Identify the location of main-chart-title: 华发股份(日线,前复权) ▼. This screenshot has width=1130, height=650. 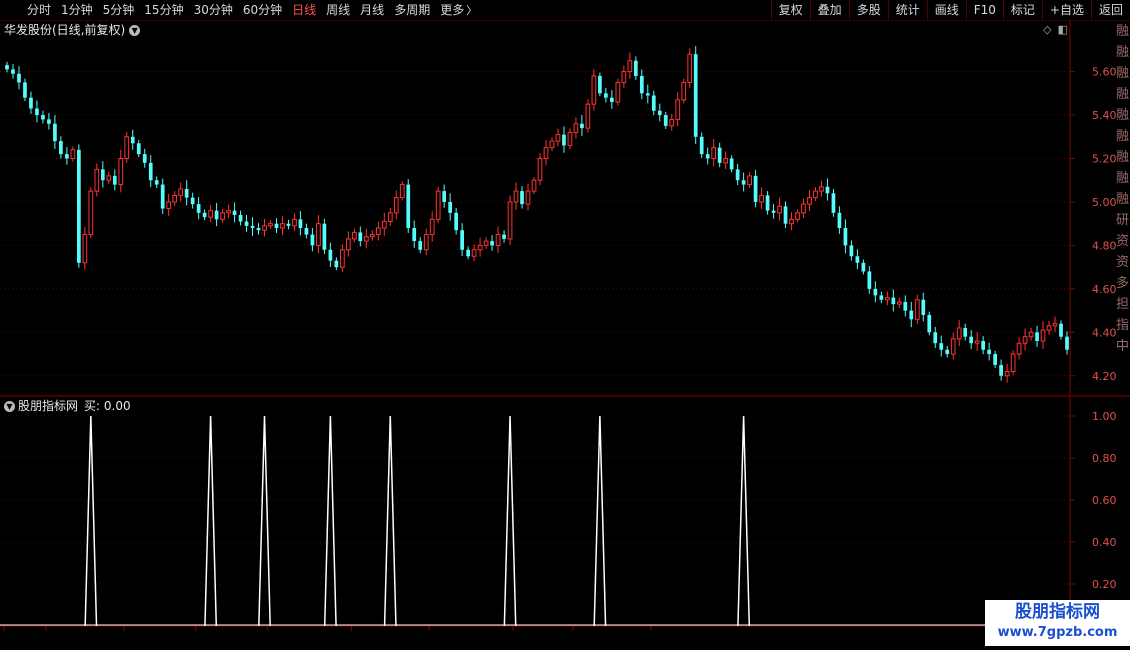
(73, 30).